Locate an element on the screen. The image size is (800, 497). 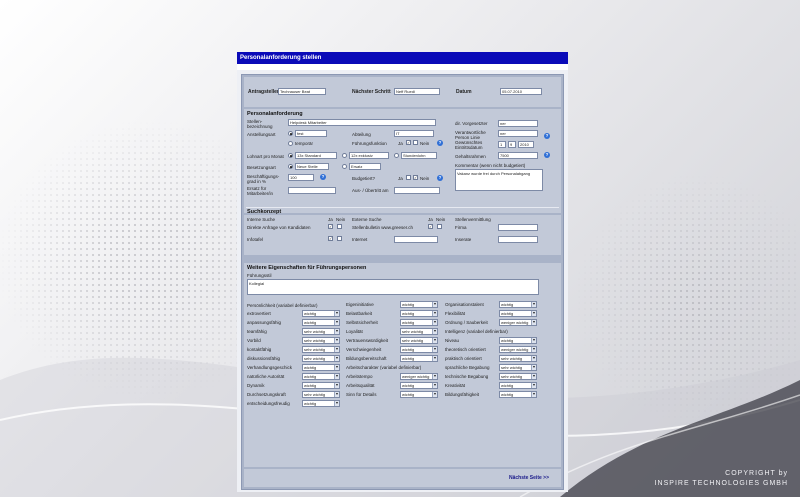
importance-value: sehr wichtig is located at coordinates (315, 340).